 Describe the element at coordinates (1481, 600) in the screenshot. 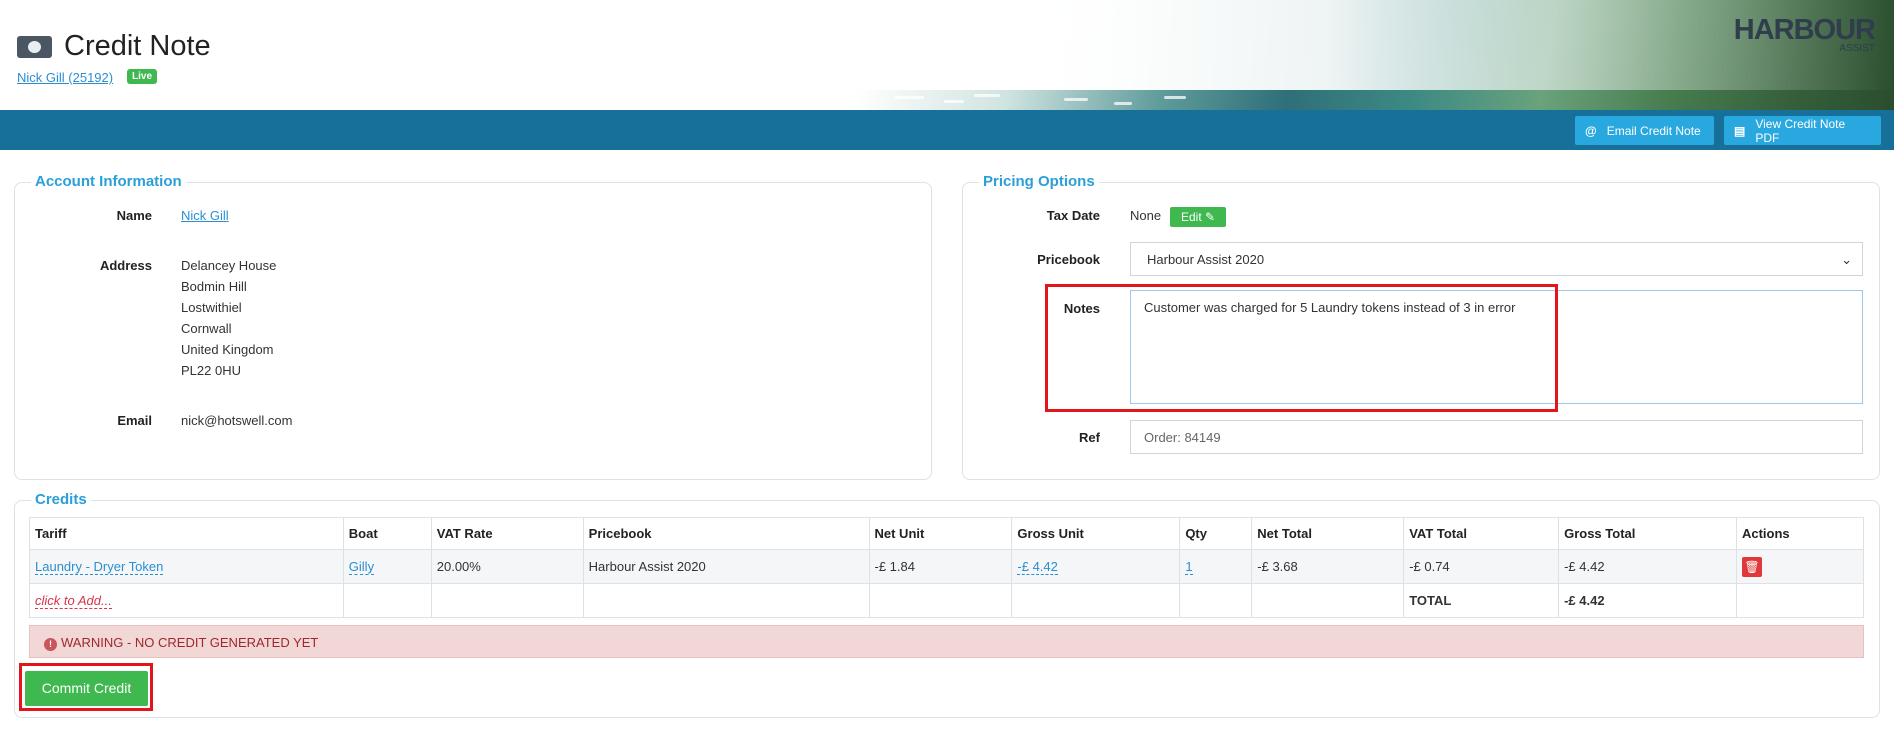

I see `total-label: TOTAL` at that location.